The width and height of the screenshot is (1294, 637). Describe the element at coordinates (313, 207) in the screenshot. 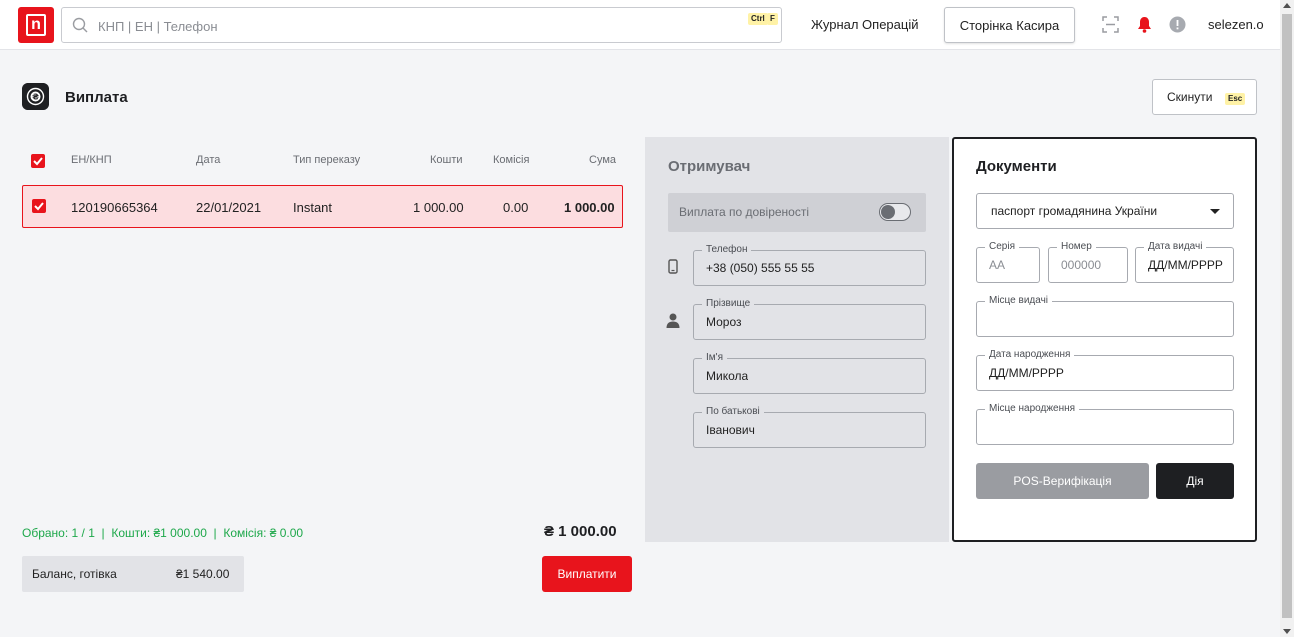

I see `cell-type: Instant` at that location.